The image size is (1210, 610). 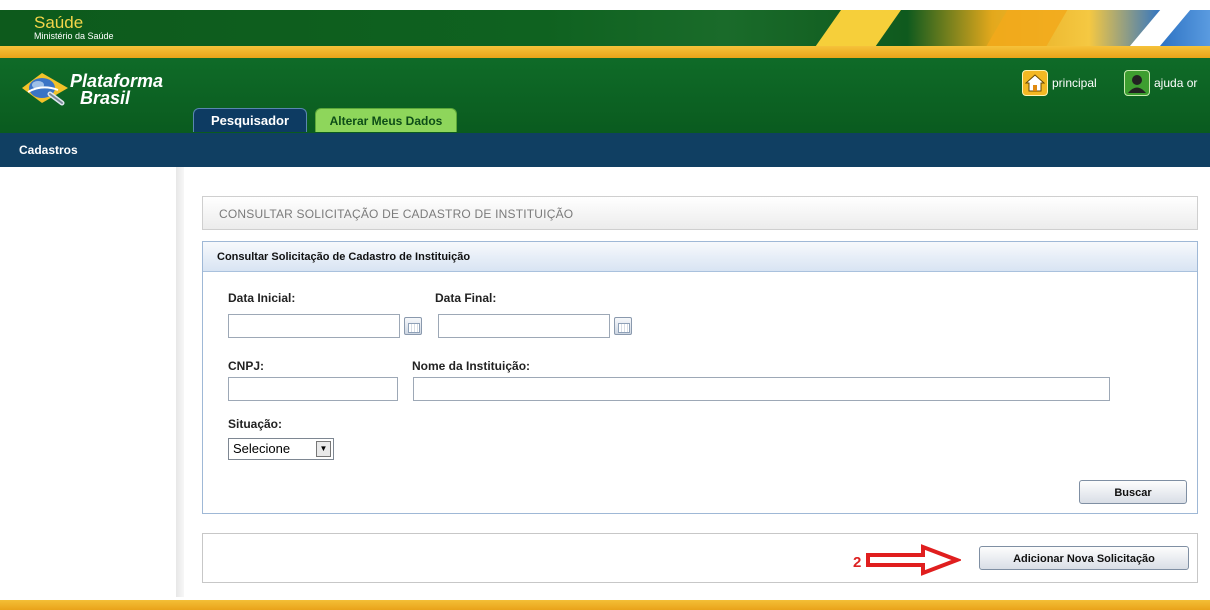 What do you see at coordinates (857, 562) in the screenshot?
I see `step-number-annotation: 2` at bounding box center [857, 562].